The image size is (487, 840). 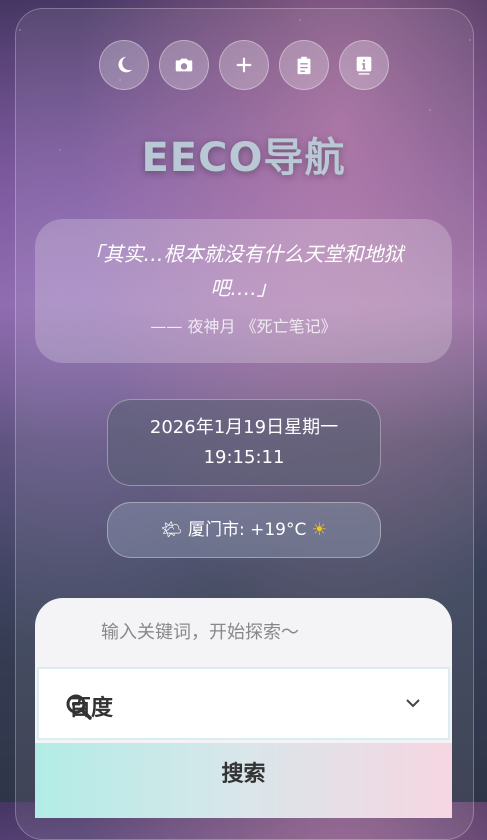 I want to click on add-button, so click(x=243, y=65).